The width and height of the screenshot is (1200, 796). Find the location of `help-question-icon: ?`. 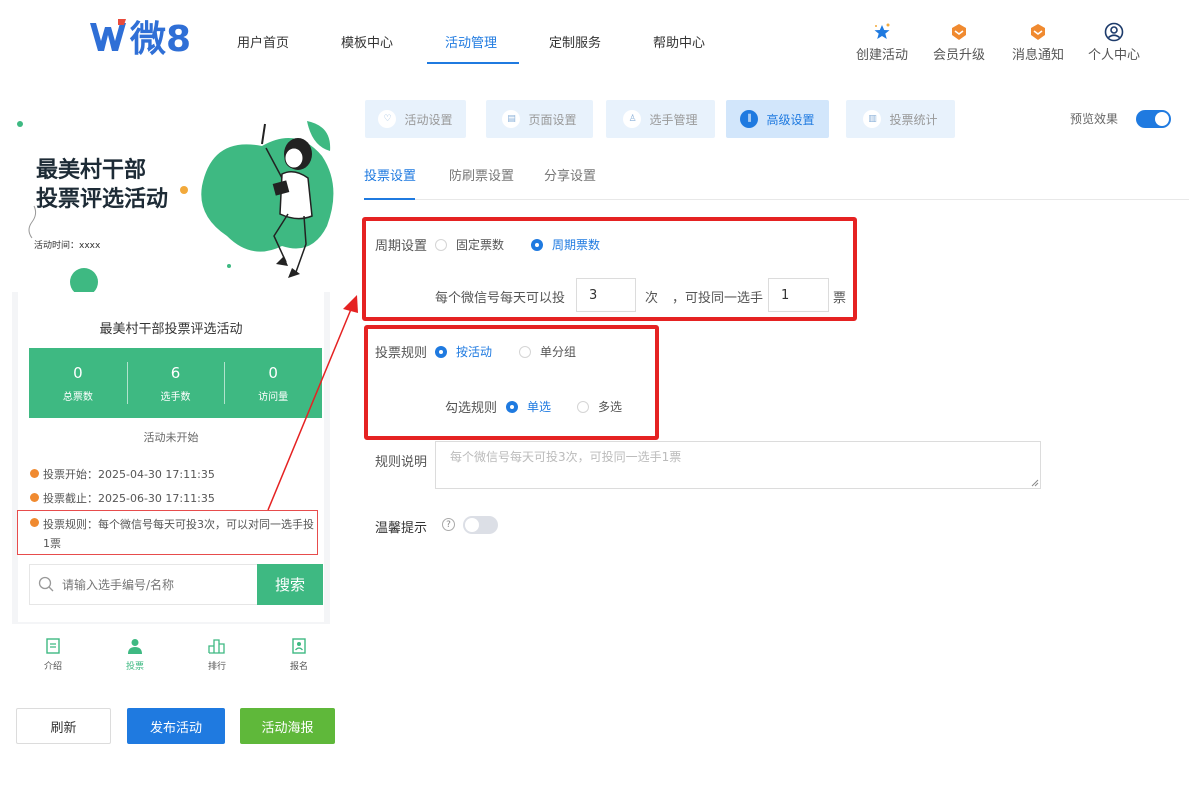

help-question-icon: ? is located at coordinates (448, 524).